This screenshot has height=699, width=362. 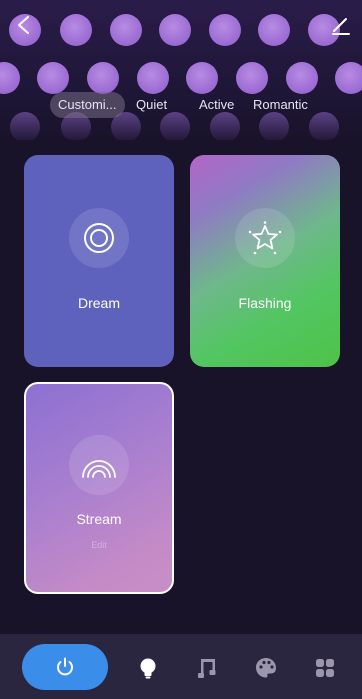 I want to click on scene-label: Dream, so click(x=98, y=303).